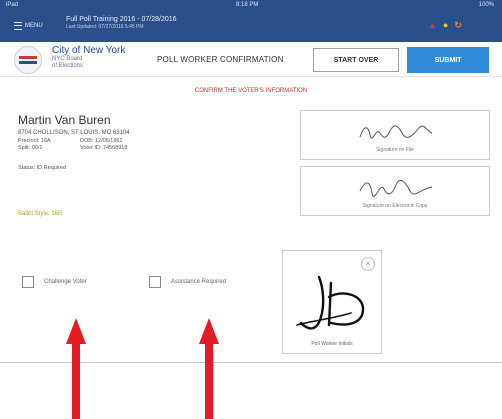 The width and height of the screenshot is (502, 419). I want to click on voter-id: Voter ID: 74568918, so click(104, 148).